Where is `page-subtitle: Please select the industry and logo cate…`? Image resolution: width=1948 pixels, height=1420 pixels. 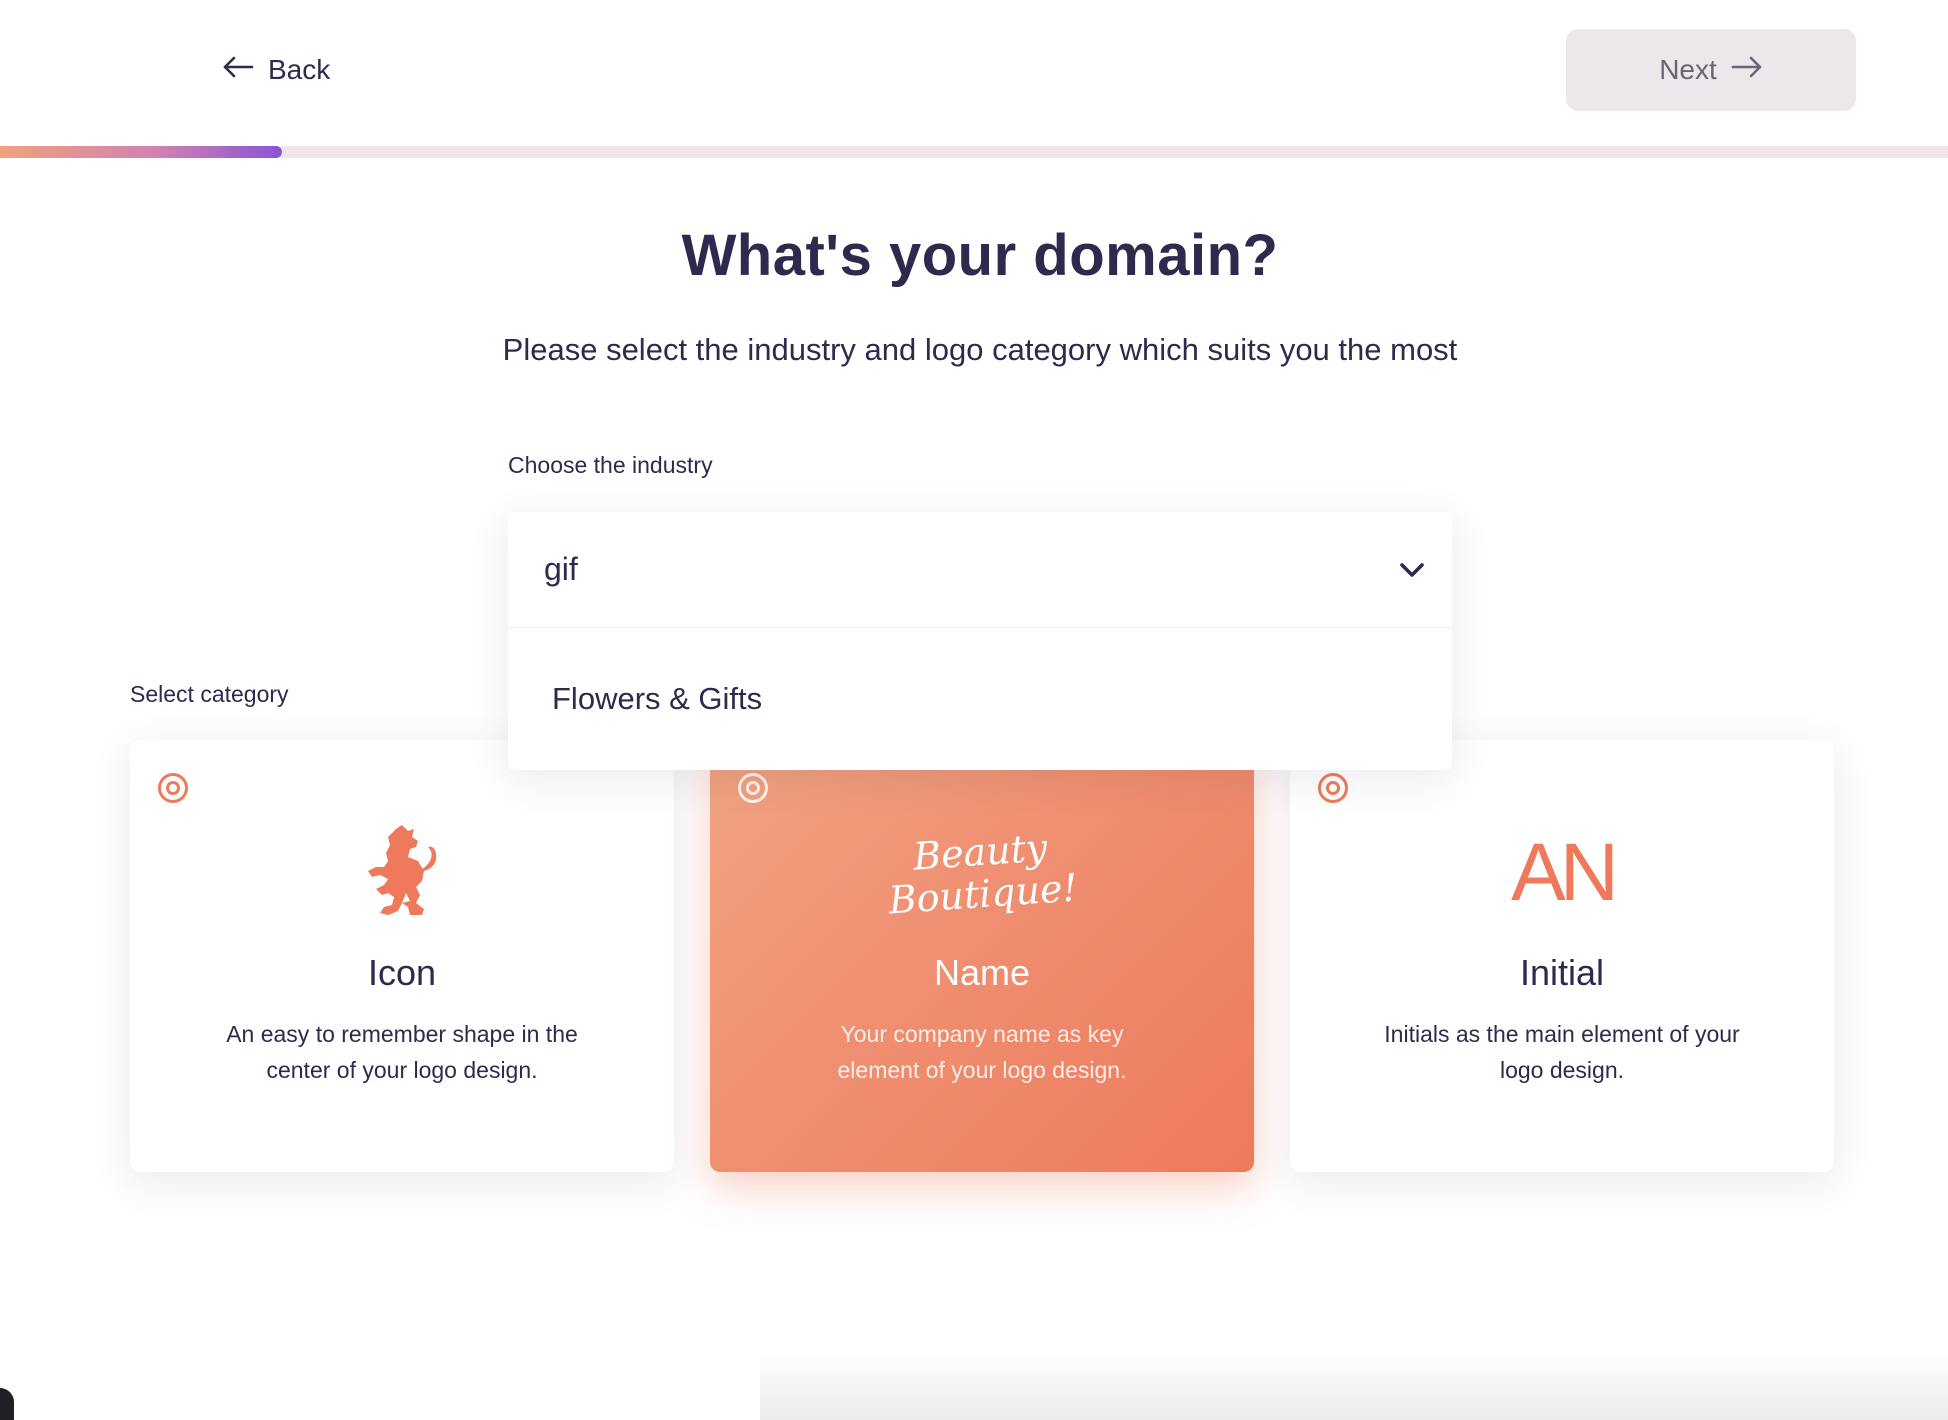
page-subtitle: Please select the industry and logo cate… is located at coordinates (980, 349).